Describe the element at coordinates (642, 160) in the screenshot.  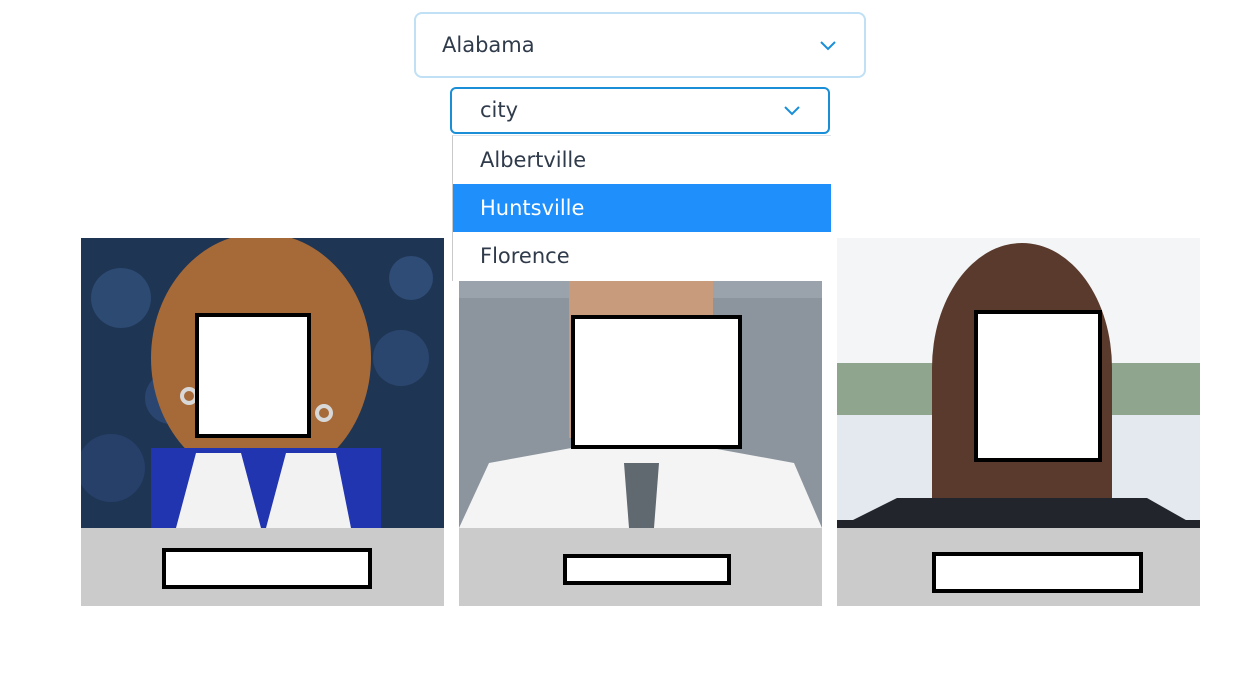
I see `city-option-albertville: Albertville` at that location.